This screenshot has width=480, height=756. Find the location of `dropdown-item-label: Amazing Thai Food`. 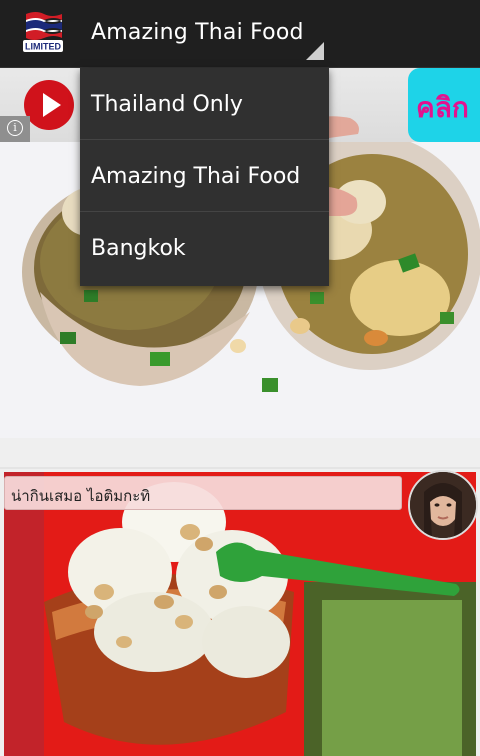

dropdown-item-label: Amazing Thai Food is located at coordinates (196, 176).